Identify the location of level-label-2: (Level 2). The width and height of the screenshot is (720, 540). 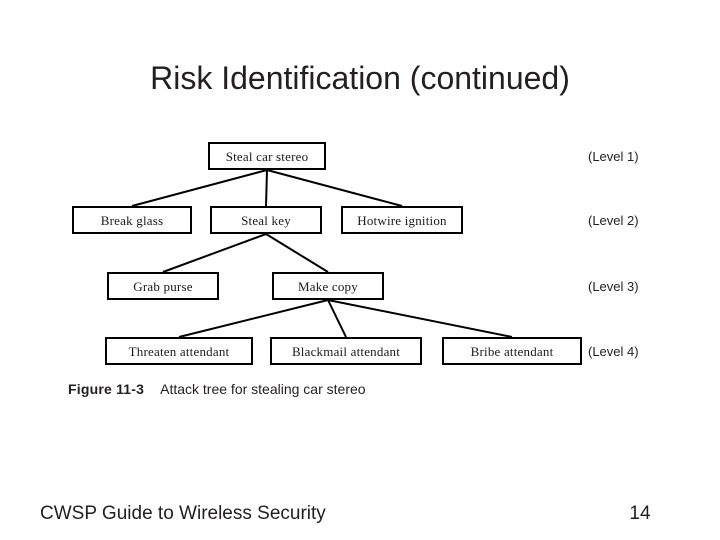
(613, 220).